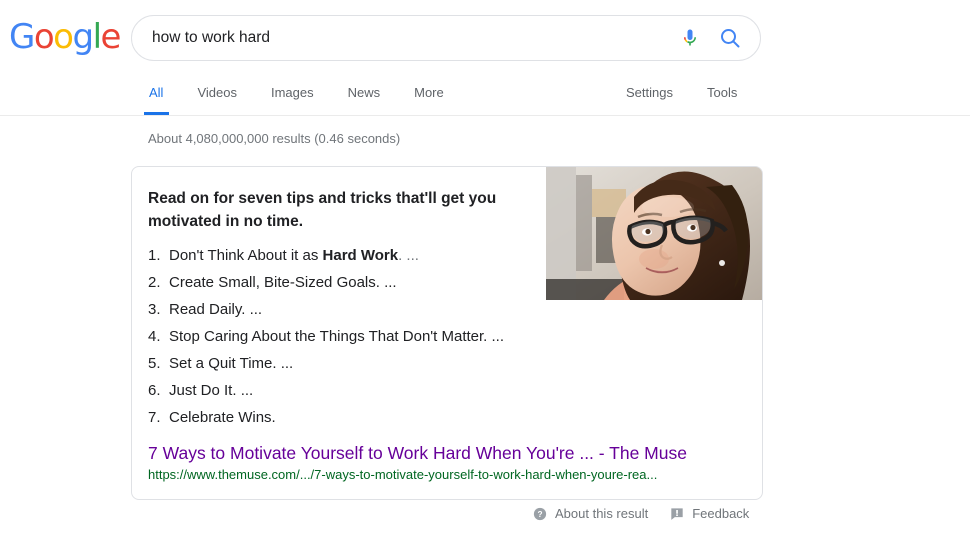 The width and height of the screenshot is (970, 535). What do you see at coordinates (485, 115) in the screenshot?
I see `nav-divider` at bounding box center [485, 115].